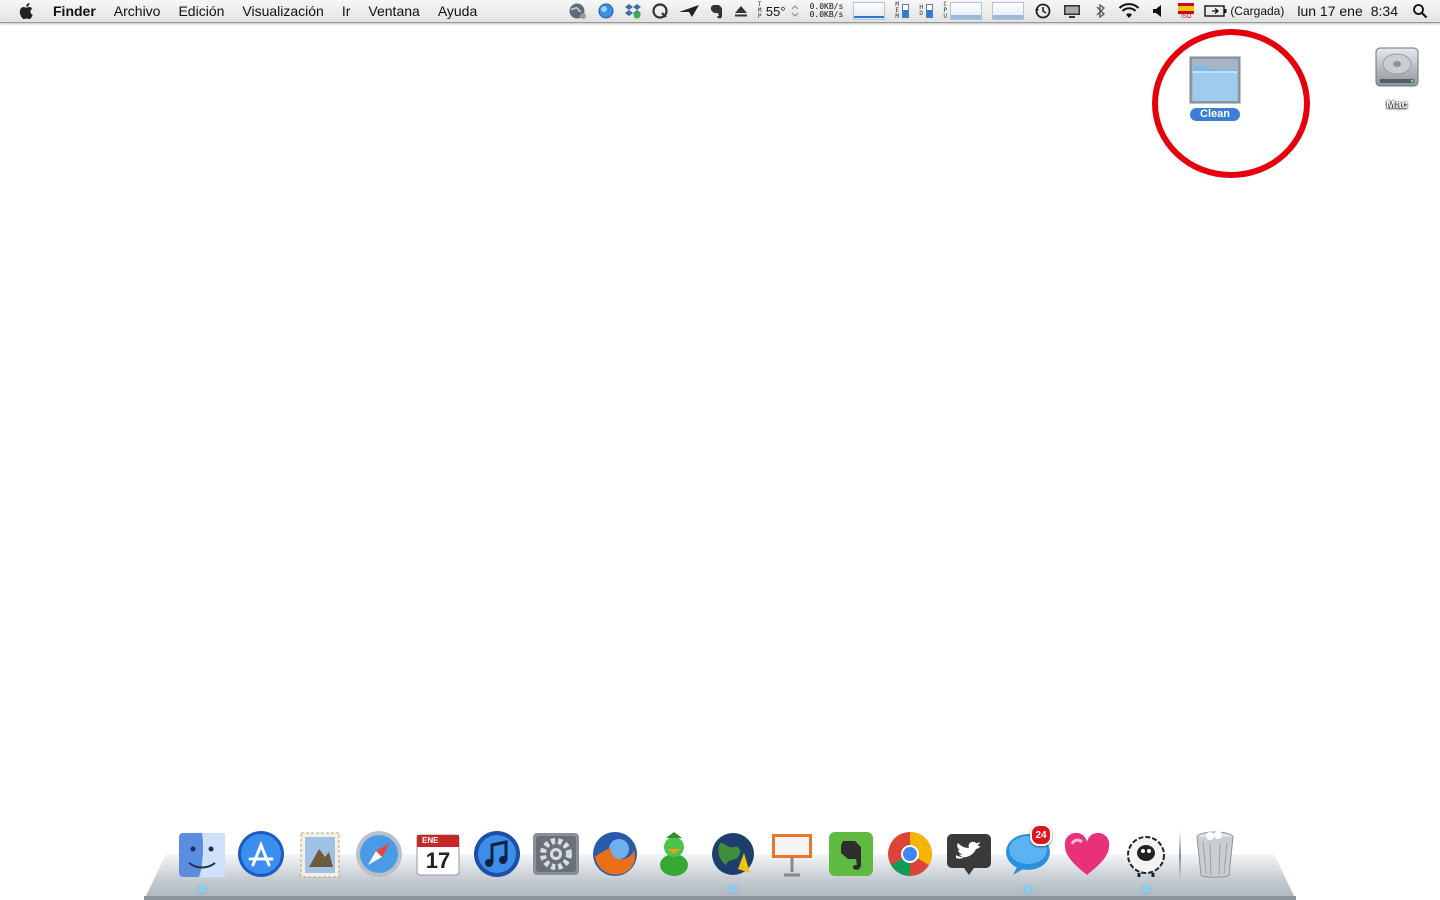 This screenshot has height=900, width=1440. What do you see at coordinates (282, 11) in the screenshot?
I see `menu-visualizacion: Visualización` at bounding box center [282, 11].